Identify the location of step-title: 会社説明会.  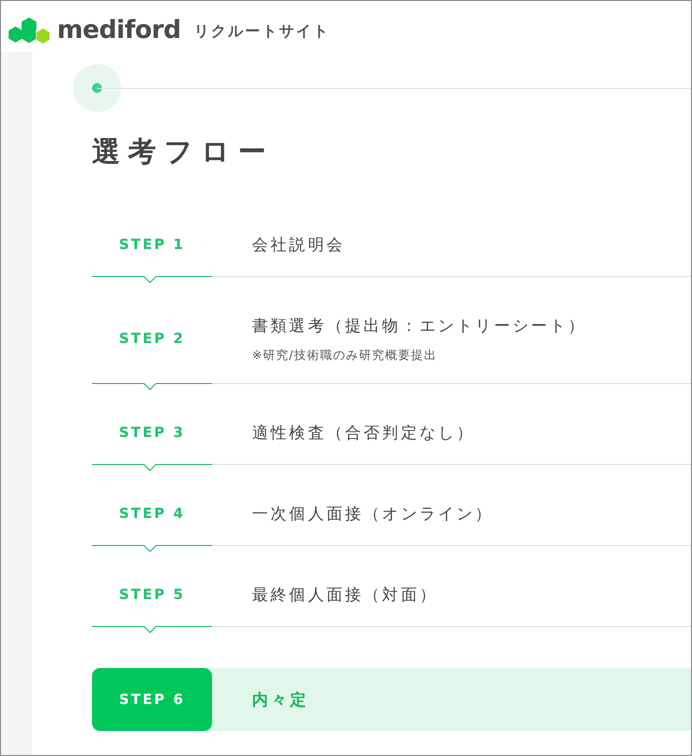
(298, 245).